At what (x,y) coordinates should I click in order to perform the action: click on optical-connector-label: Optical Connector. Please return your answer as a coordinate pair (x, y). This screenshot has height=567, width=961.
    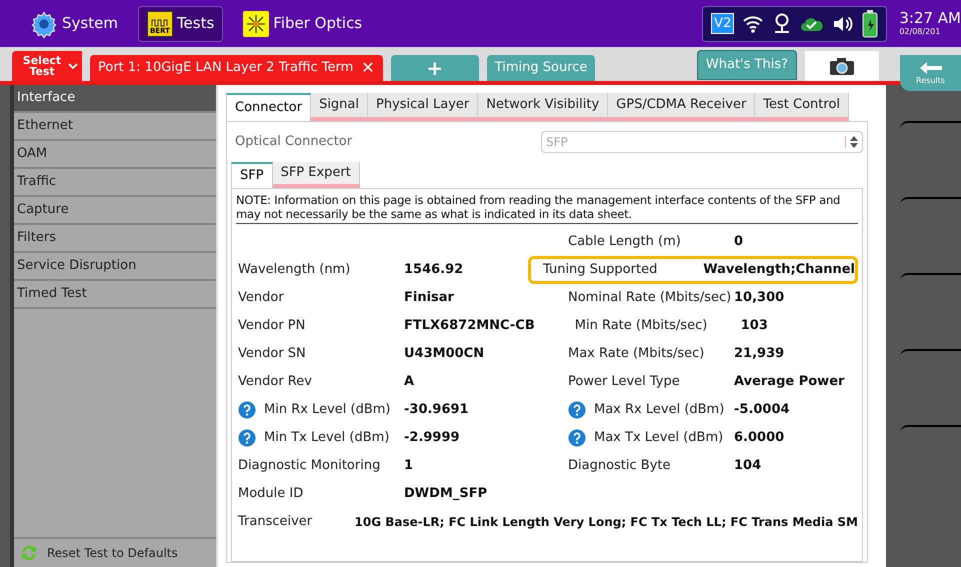
    Looking at the image, I should click on (293, 142).